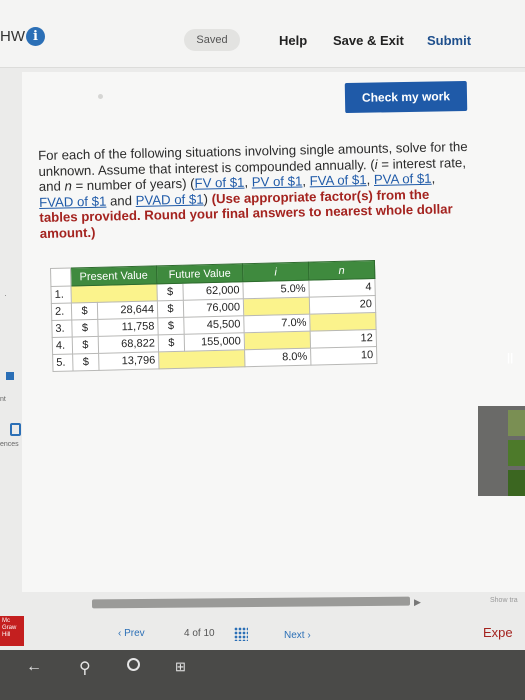  What do you see at coordinates (169, 199) in the screenshot?
I see `link-pvad-of-1: PVAD of $1` at bounding box center [169, 199].